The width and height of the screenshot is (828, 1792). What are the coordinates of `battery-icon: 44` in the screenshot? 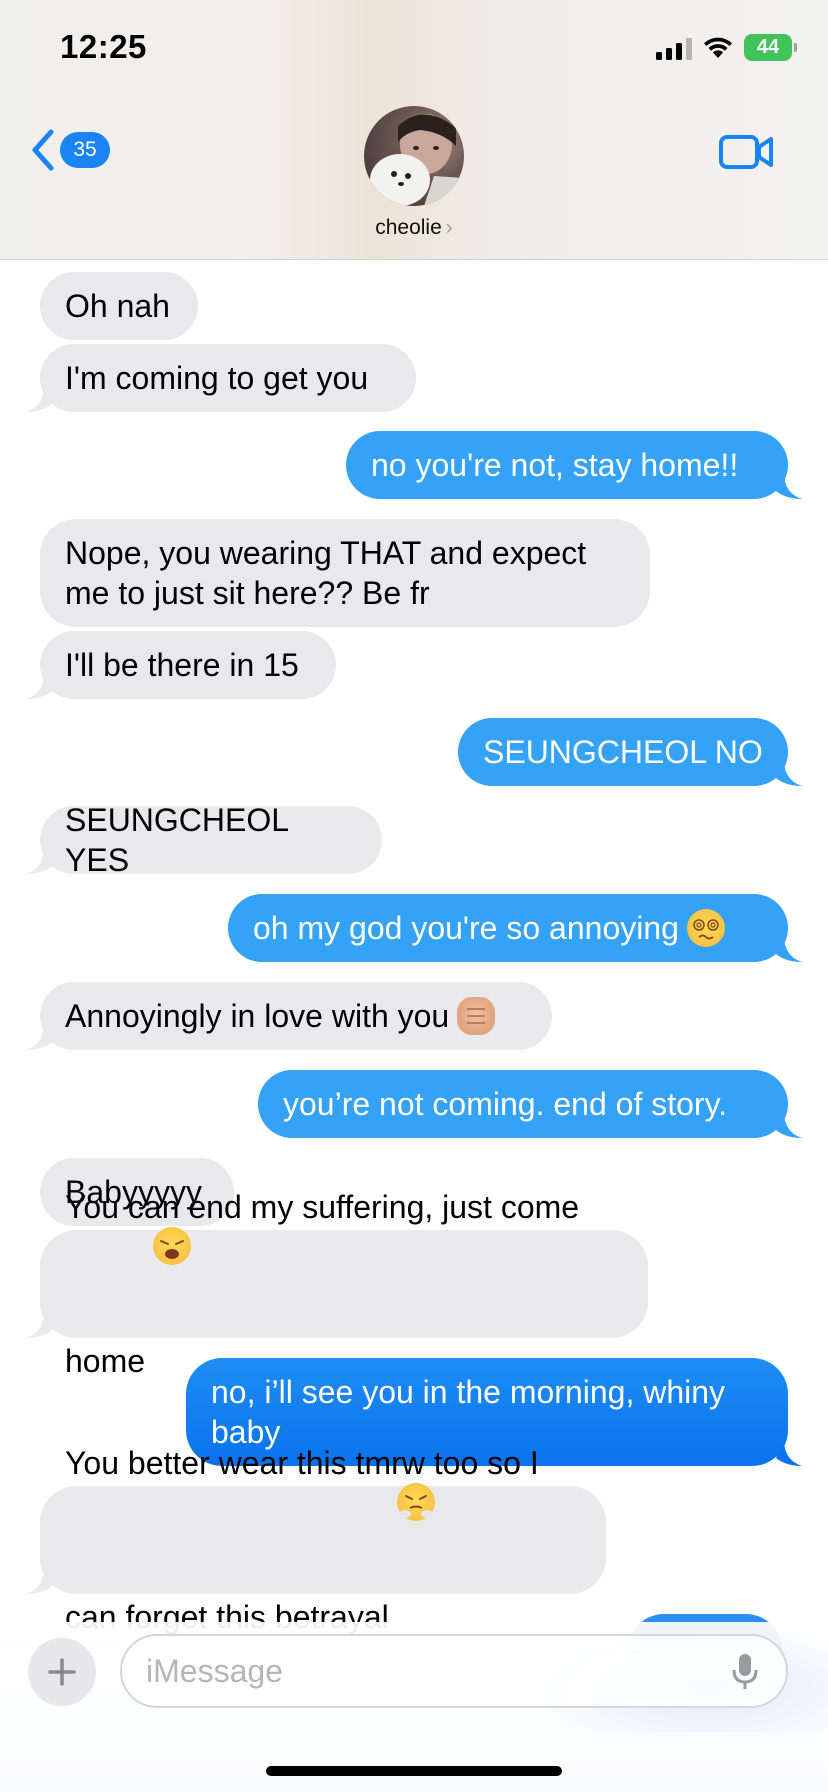 It's located at (770, 47).